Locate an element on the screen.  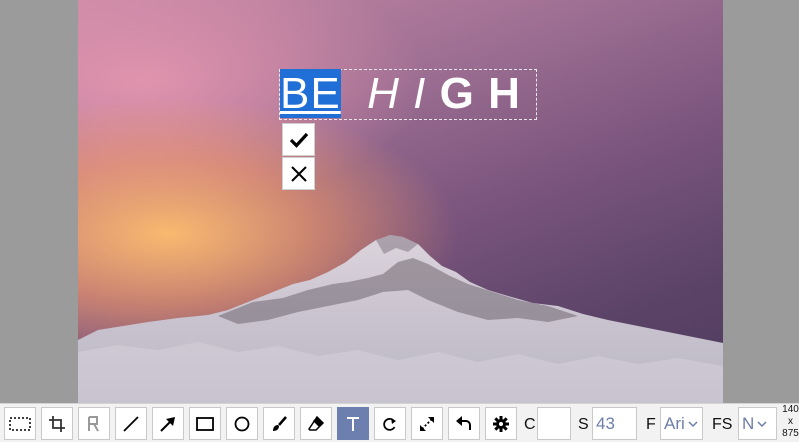
text-tool-button is located at coordinates (353, 423).